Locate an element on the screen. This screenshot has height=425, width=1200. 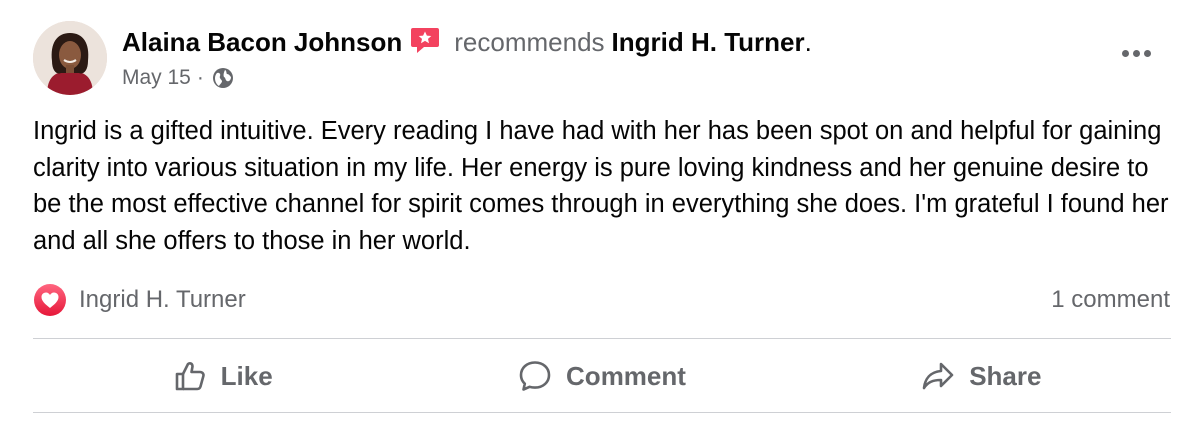
comment-button: Comment is located at coordinates (601, 376).